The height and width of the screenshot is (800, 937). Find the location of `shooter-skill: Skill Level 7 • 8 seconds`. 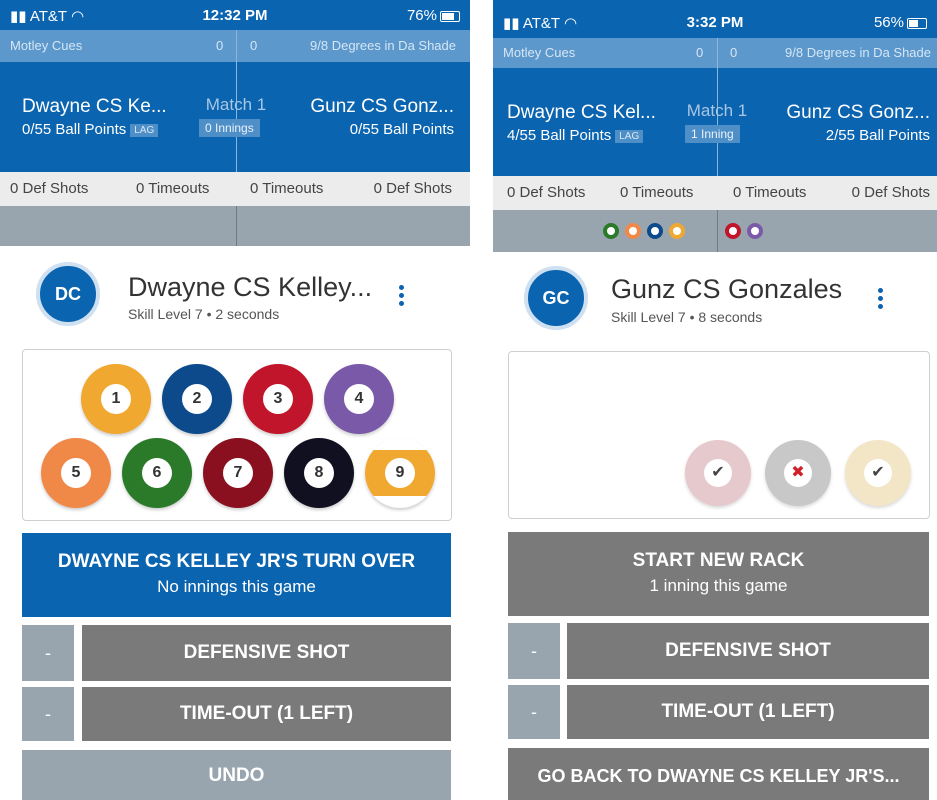

shooter-skill: Skill Level 7 • 8 seconds is located at coordinates (687, 317).